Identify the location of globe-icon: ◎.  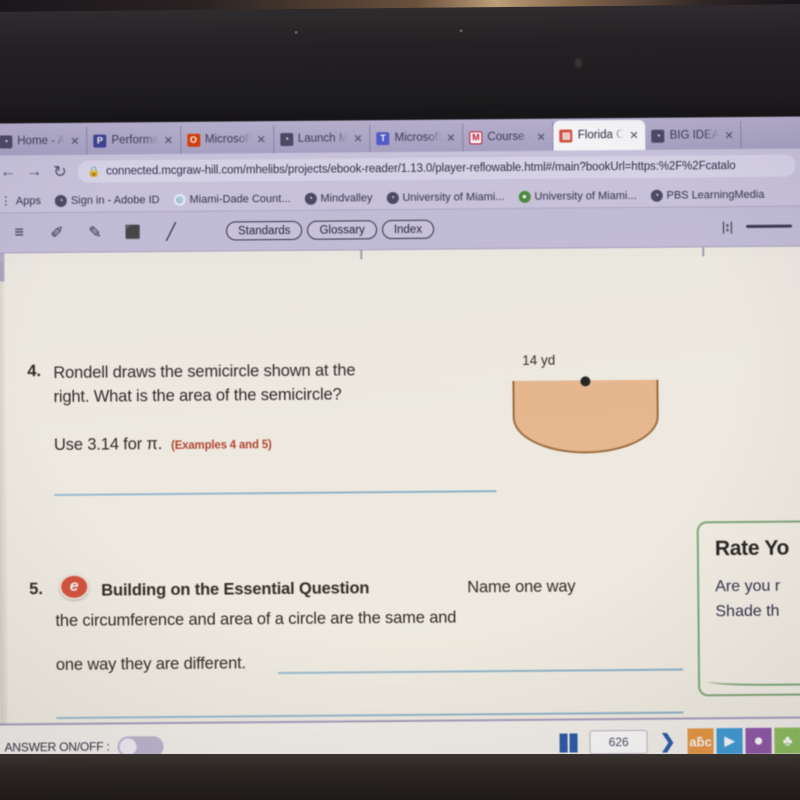
(179, 199).